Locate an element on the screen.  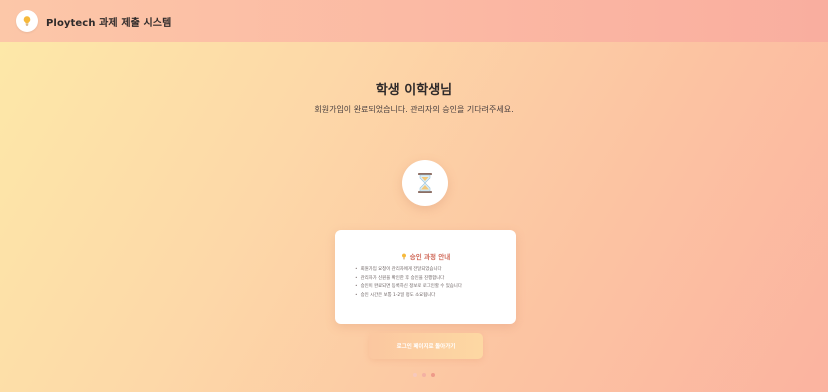
list-item: 승인이 완료되면 등록하신 정보로 로그인할 수 있습니다 is located at coordinates (408, 287).